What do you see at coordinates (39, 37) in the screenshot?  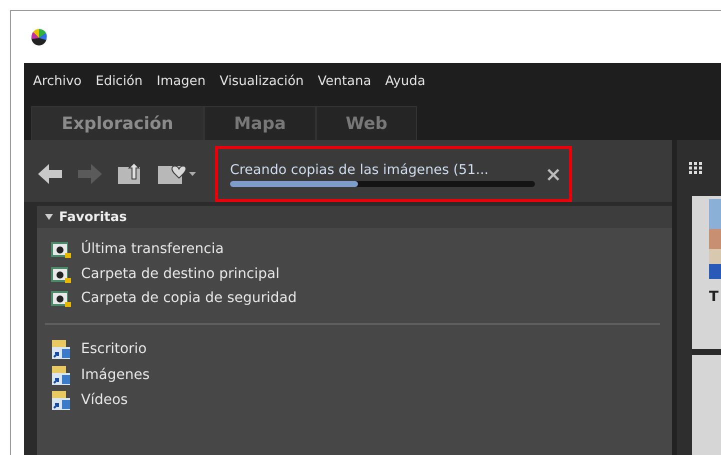 I see `app-logo-icon` at bounding box center [39, 37].